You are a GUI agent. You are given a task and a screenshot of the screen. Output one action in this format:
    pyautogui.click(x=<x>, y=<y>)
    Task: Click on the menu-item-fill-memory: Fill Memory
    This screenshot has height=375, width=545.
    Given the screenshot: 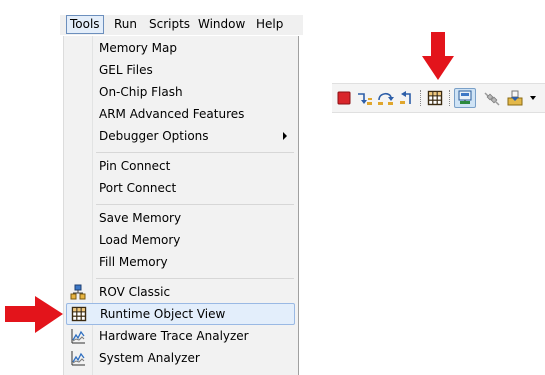 What is the action you would take?
    pyautogui.click(x=180, y=262)
    